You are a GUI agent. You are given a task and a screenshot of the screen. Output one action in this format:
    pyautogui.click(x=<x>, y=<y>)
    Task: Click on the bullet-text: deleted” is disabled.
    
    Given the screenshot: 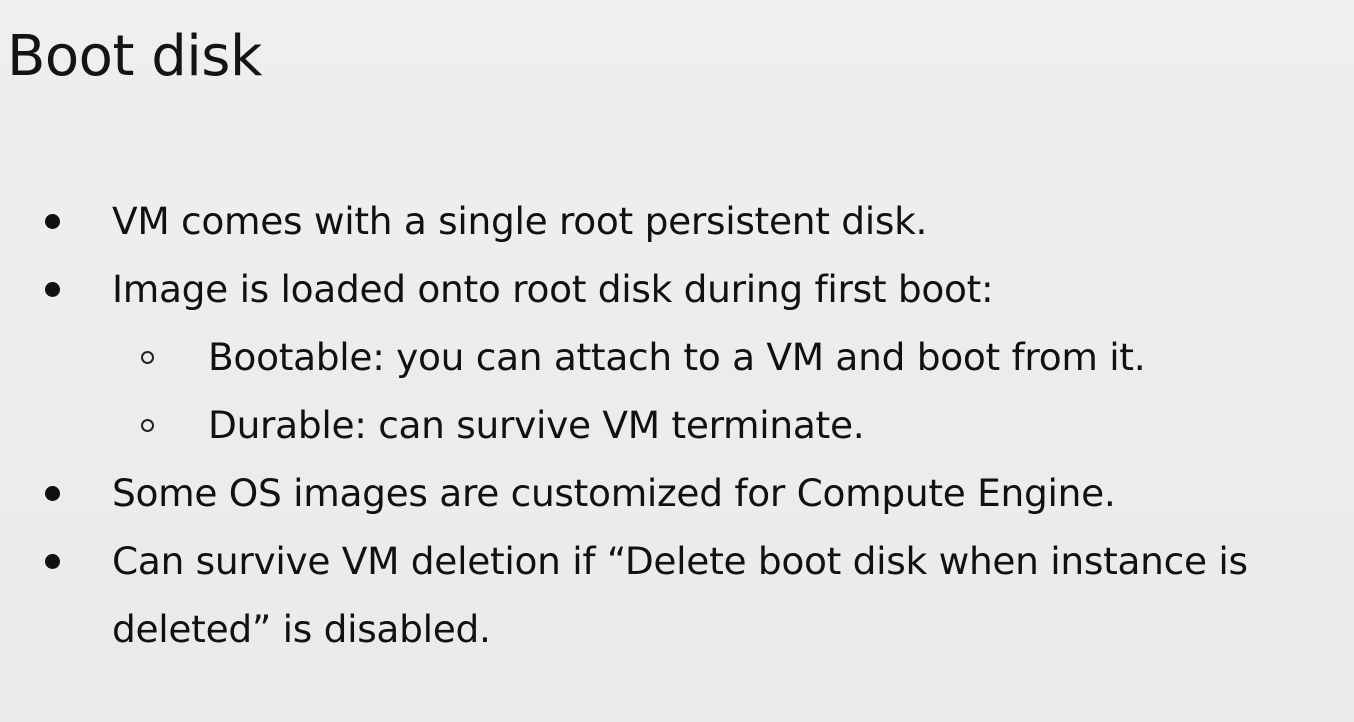 What is the action you would take?
    pyautogui.click(x=301, y=629)
    